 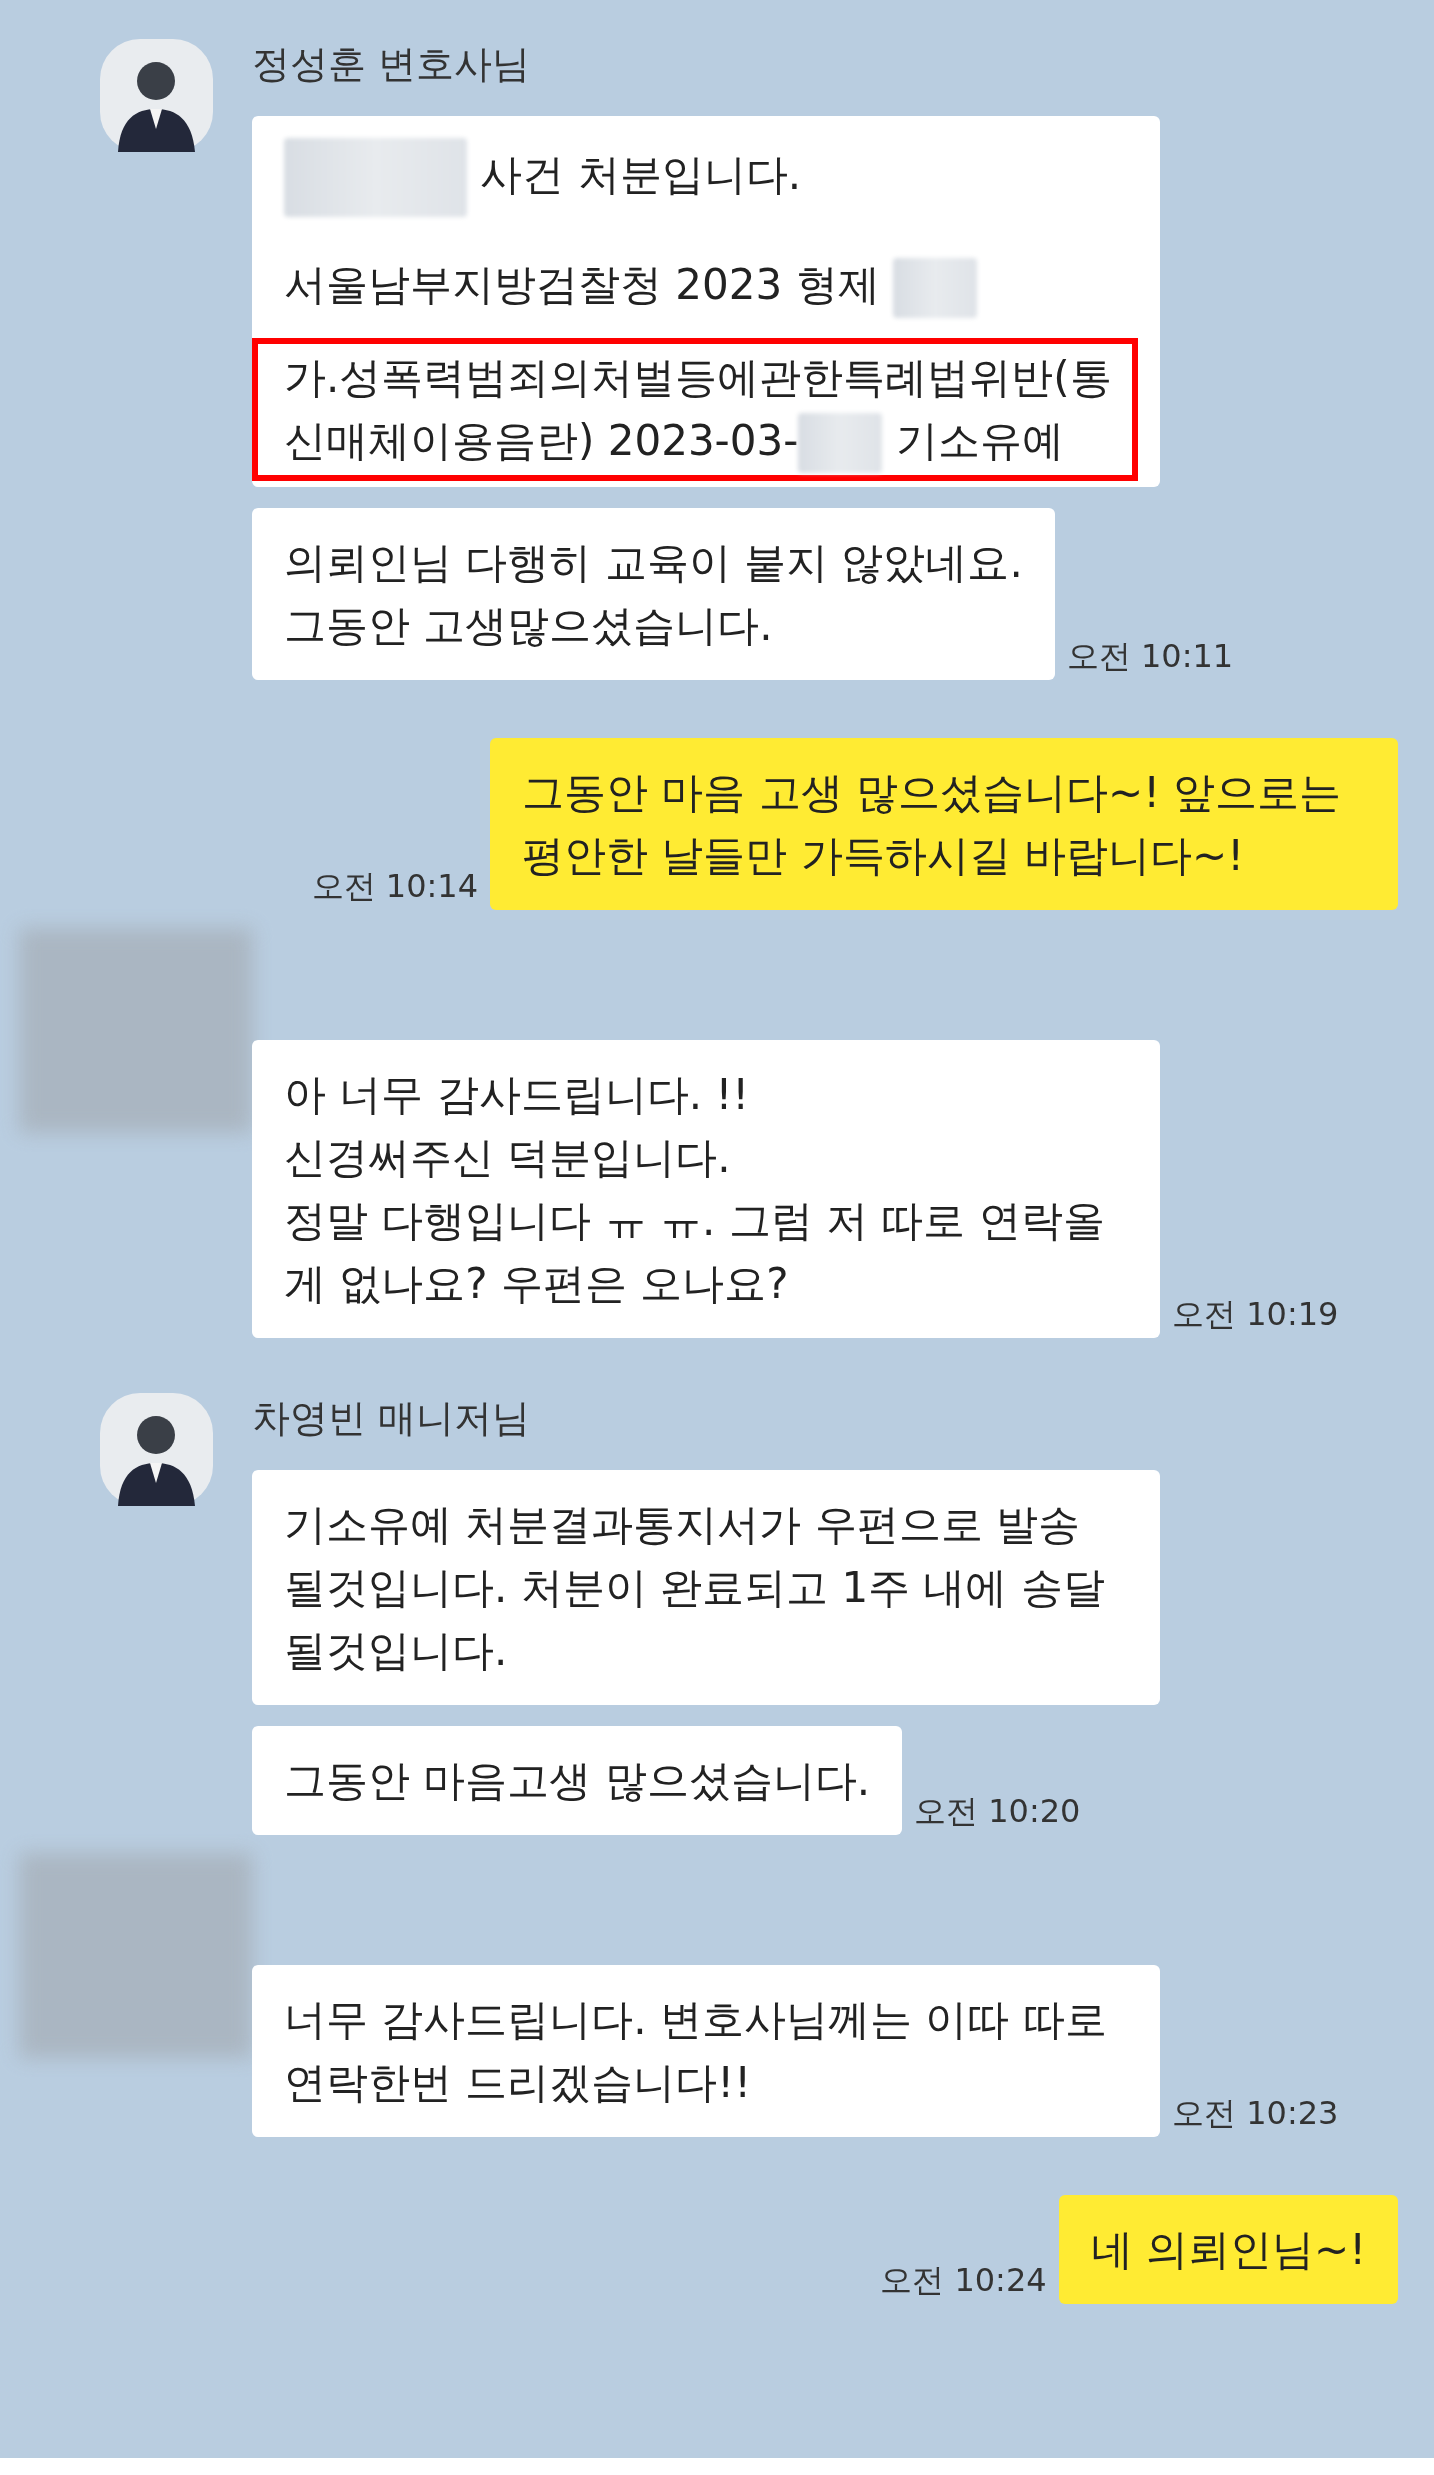 I want to click on message-text: 기소유예 처분결과통지서가 우편으로 발송 될것입니다. 처분이 완료되고 1주 내에 송달 될것입니다., so click(x=695, y=1588).